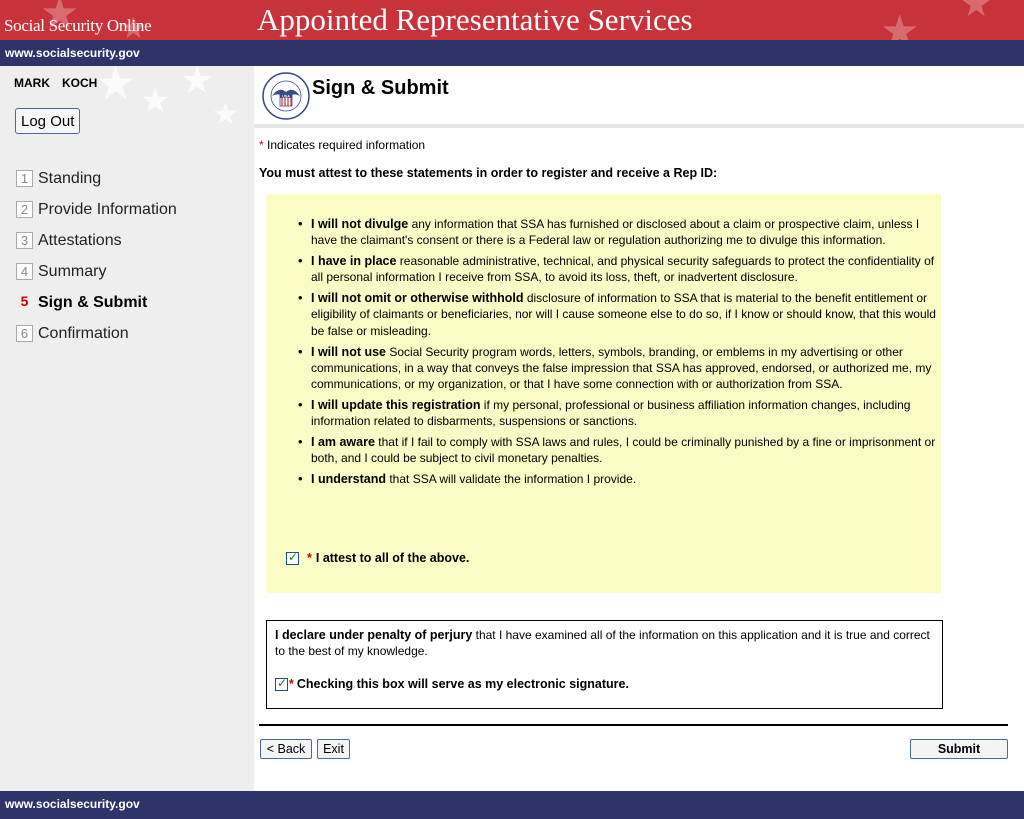 This screenshot has height=819, width=1024. I want to click on page-header: USA Sign & Submit, so click(639, 97).